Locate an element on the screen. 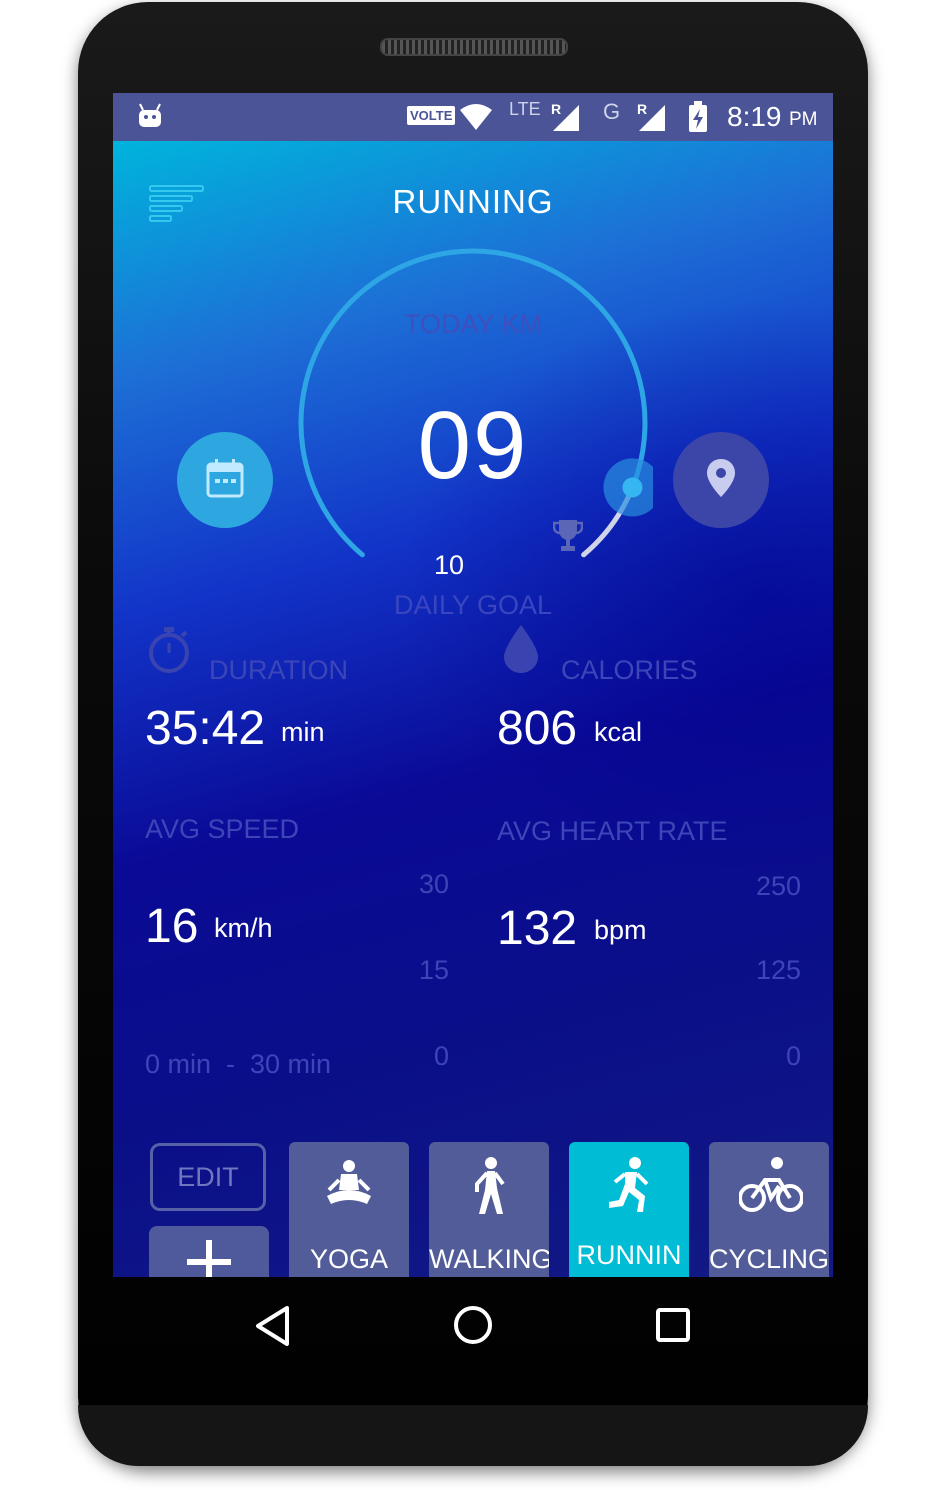 Image resolution: width=945 pixels, height=1490 pixels. home-icon is located at coordinates (473, 1327).